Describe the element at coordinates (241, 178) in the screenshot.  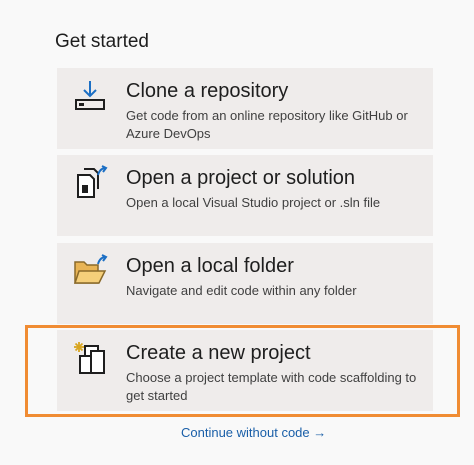
I see `card-title: Open a project or solution` at that location.